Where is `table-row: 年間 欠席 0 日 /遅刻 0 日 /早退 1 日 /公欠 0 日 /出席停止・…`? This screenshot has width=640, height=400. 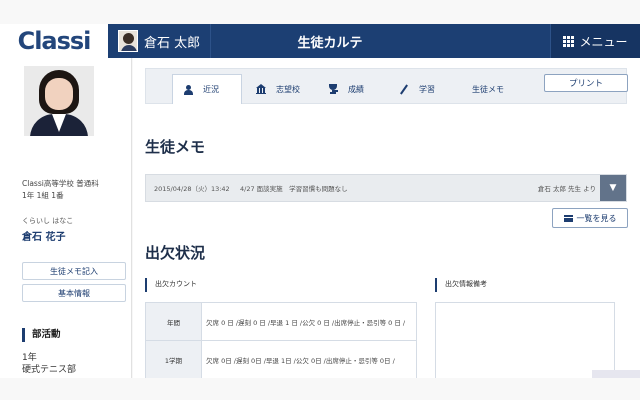 table-row: 年間 欠席 0 日 /遅刻 0 日 /早退 1 日 /公欠 0 日 /出席停止・… is located at coordinates (281, 321).